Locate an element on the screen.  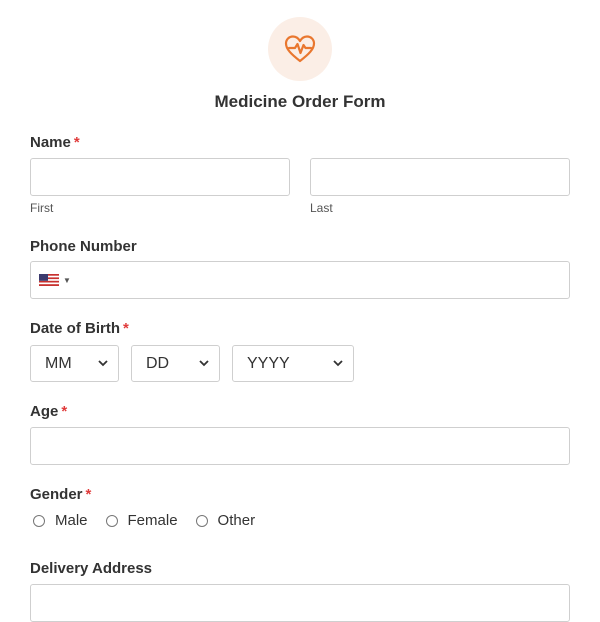
gender-option-female: Female is located at coordinates (141, 520).